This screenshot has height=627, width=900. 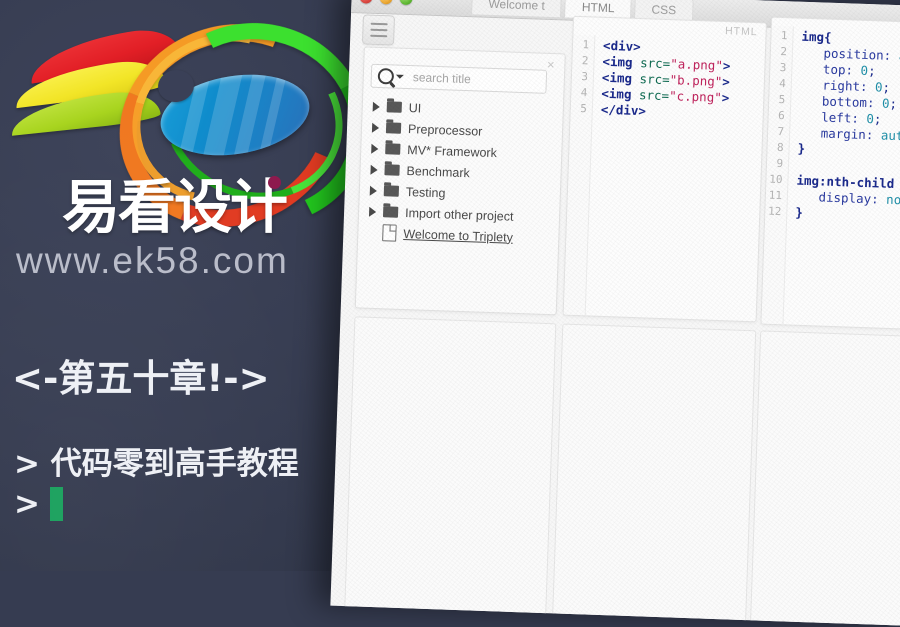 What do you see at coordinates (741, 32) in the screenshot?
I see `pane-badge-html: HTML` at bounding box center [741, 32].